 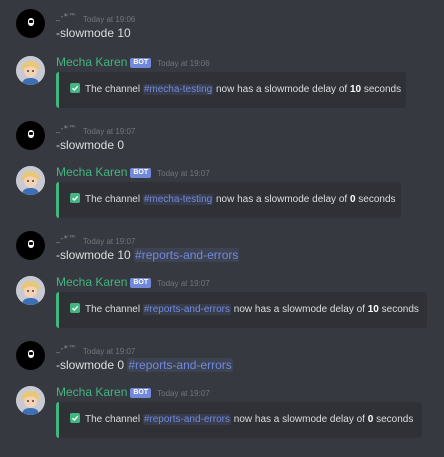 I want to click on message-header: _-*™ Today at 19:06, so click(x=95, y=17).